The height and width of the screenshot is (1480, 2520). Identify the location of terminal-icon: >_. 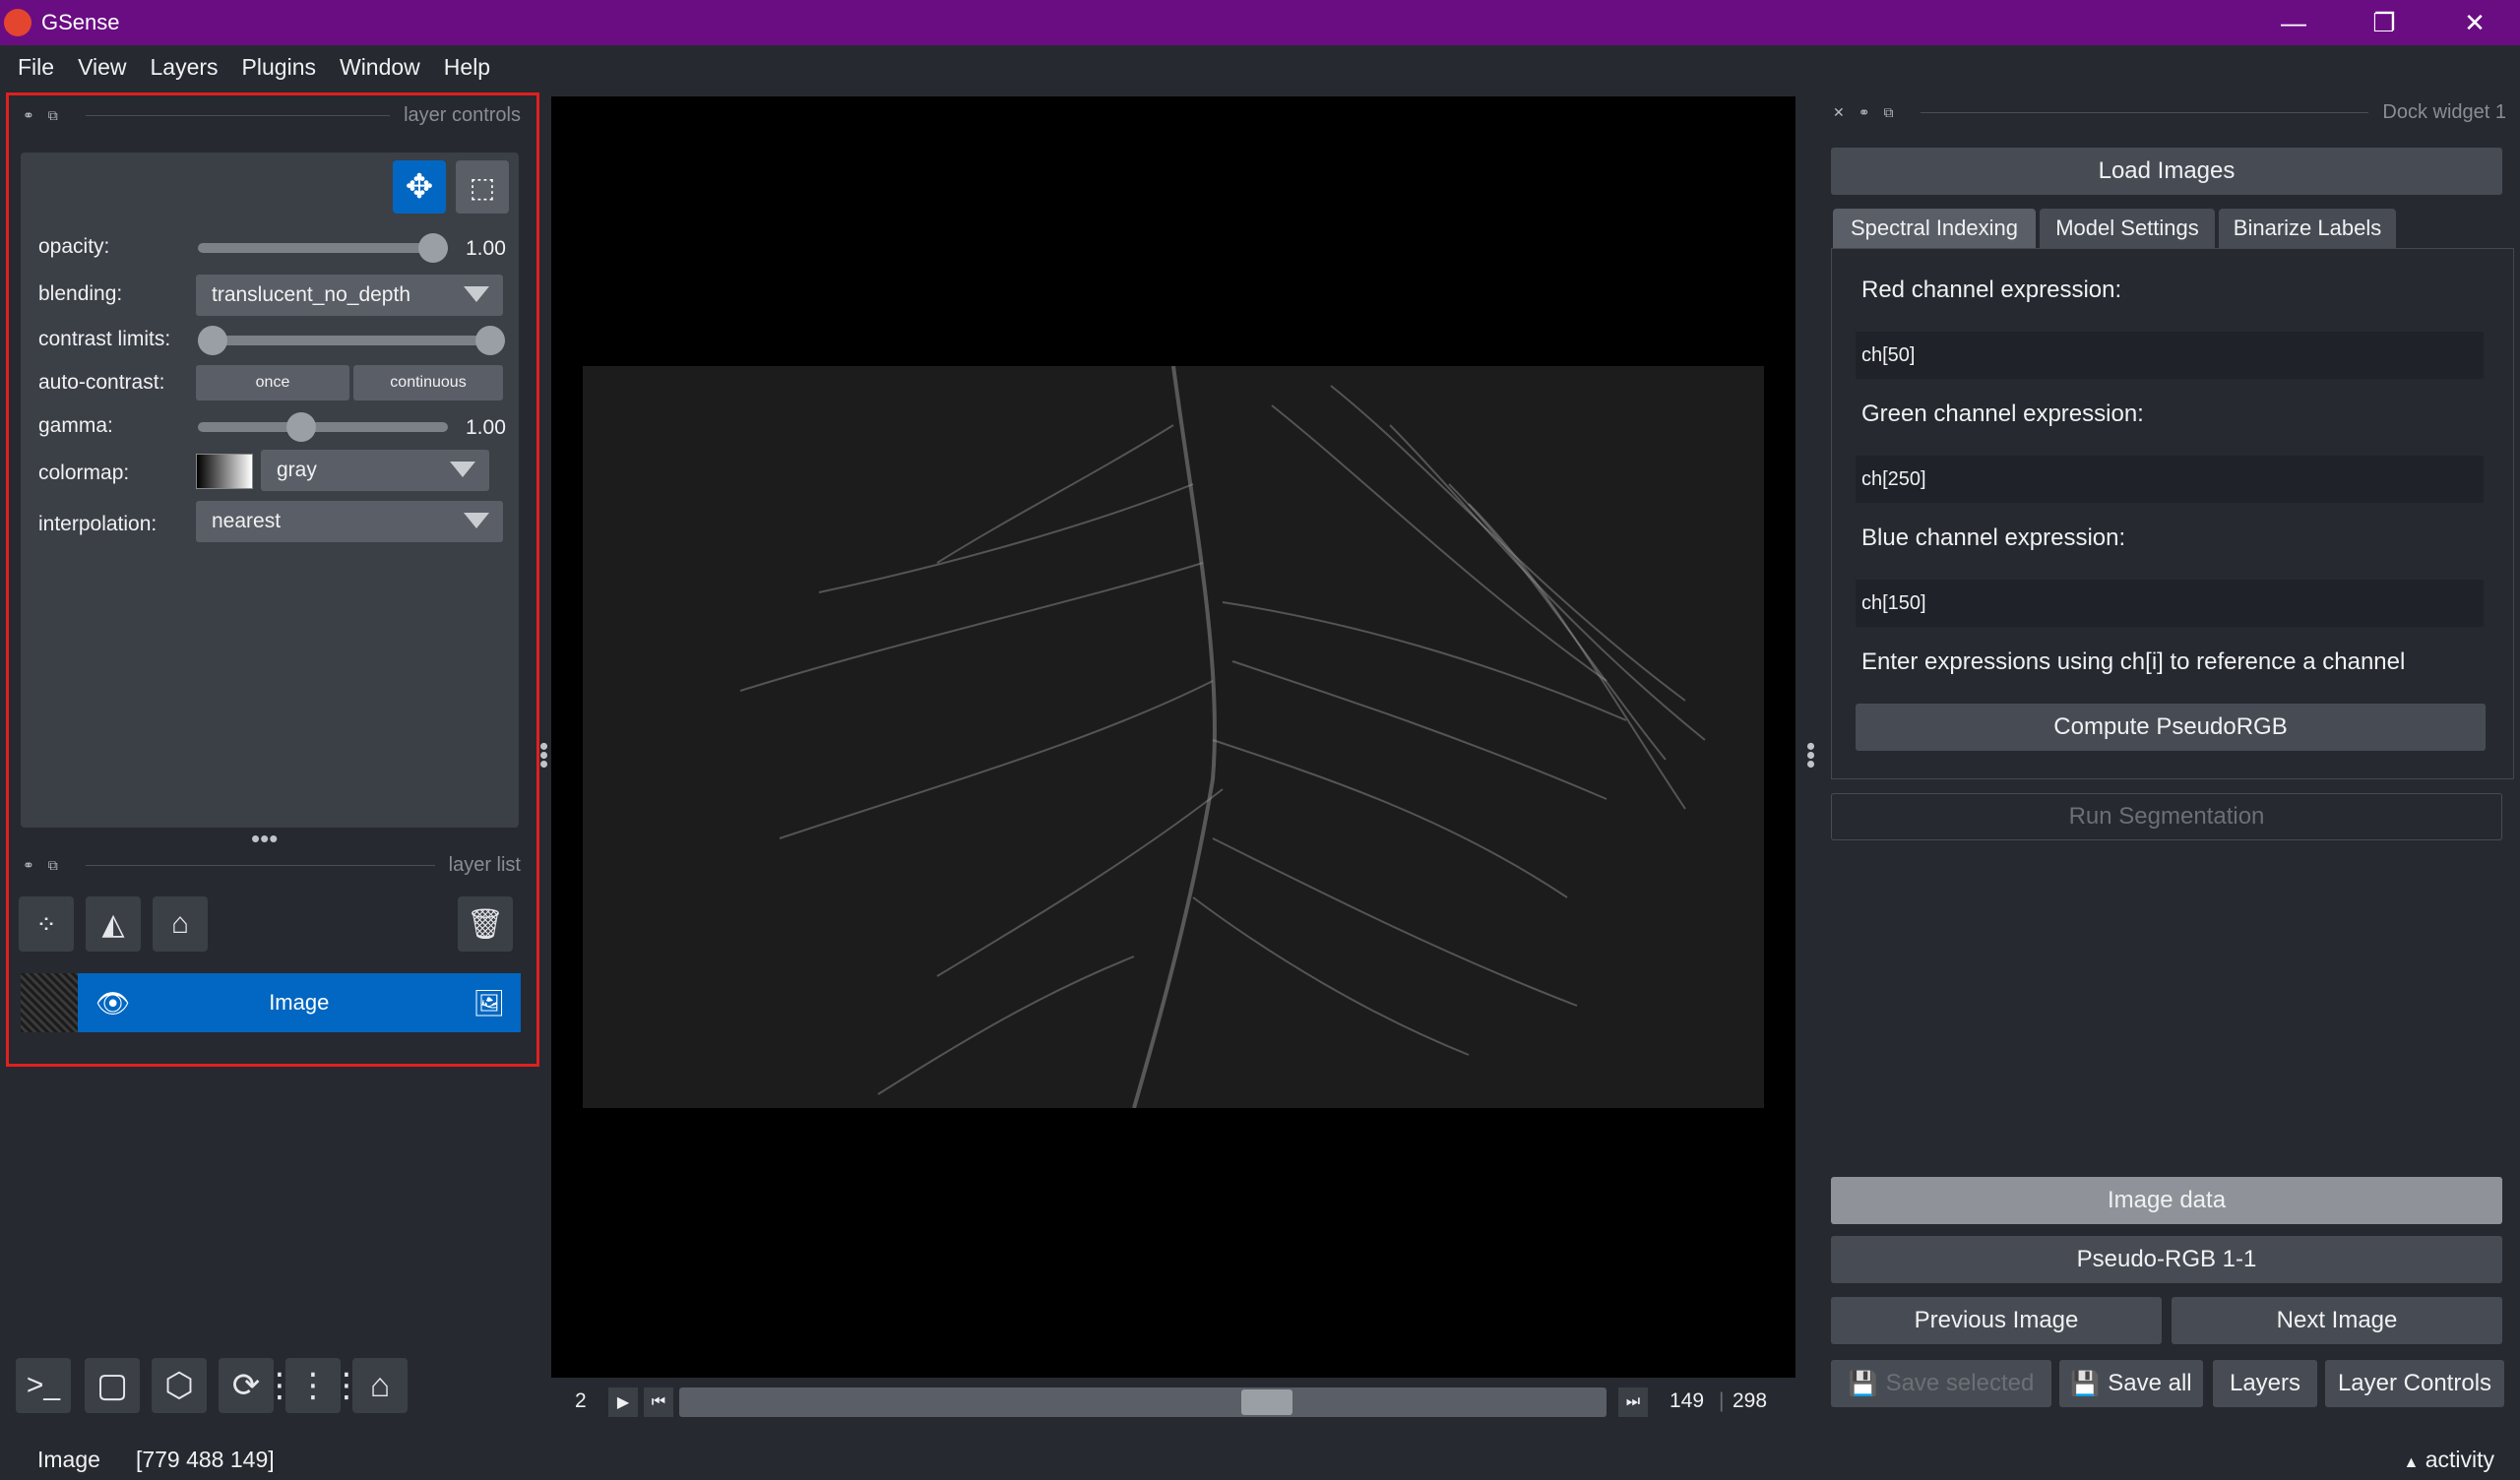
(43, 1385).